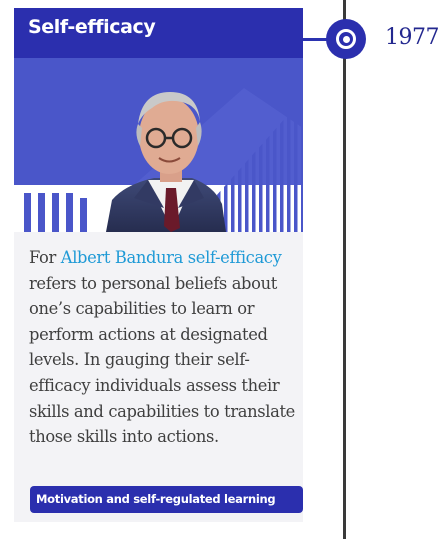 Image resolution: width=440 pixels, height=539 pixels. Describe the element at coordinates (412, 37) in the screenshot. I see `timeline-year: 1977` at that location.